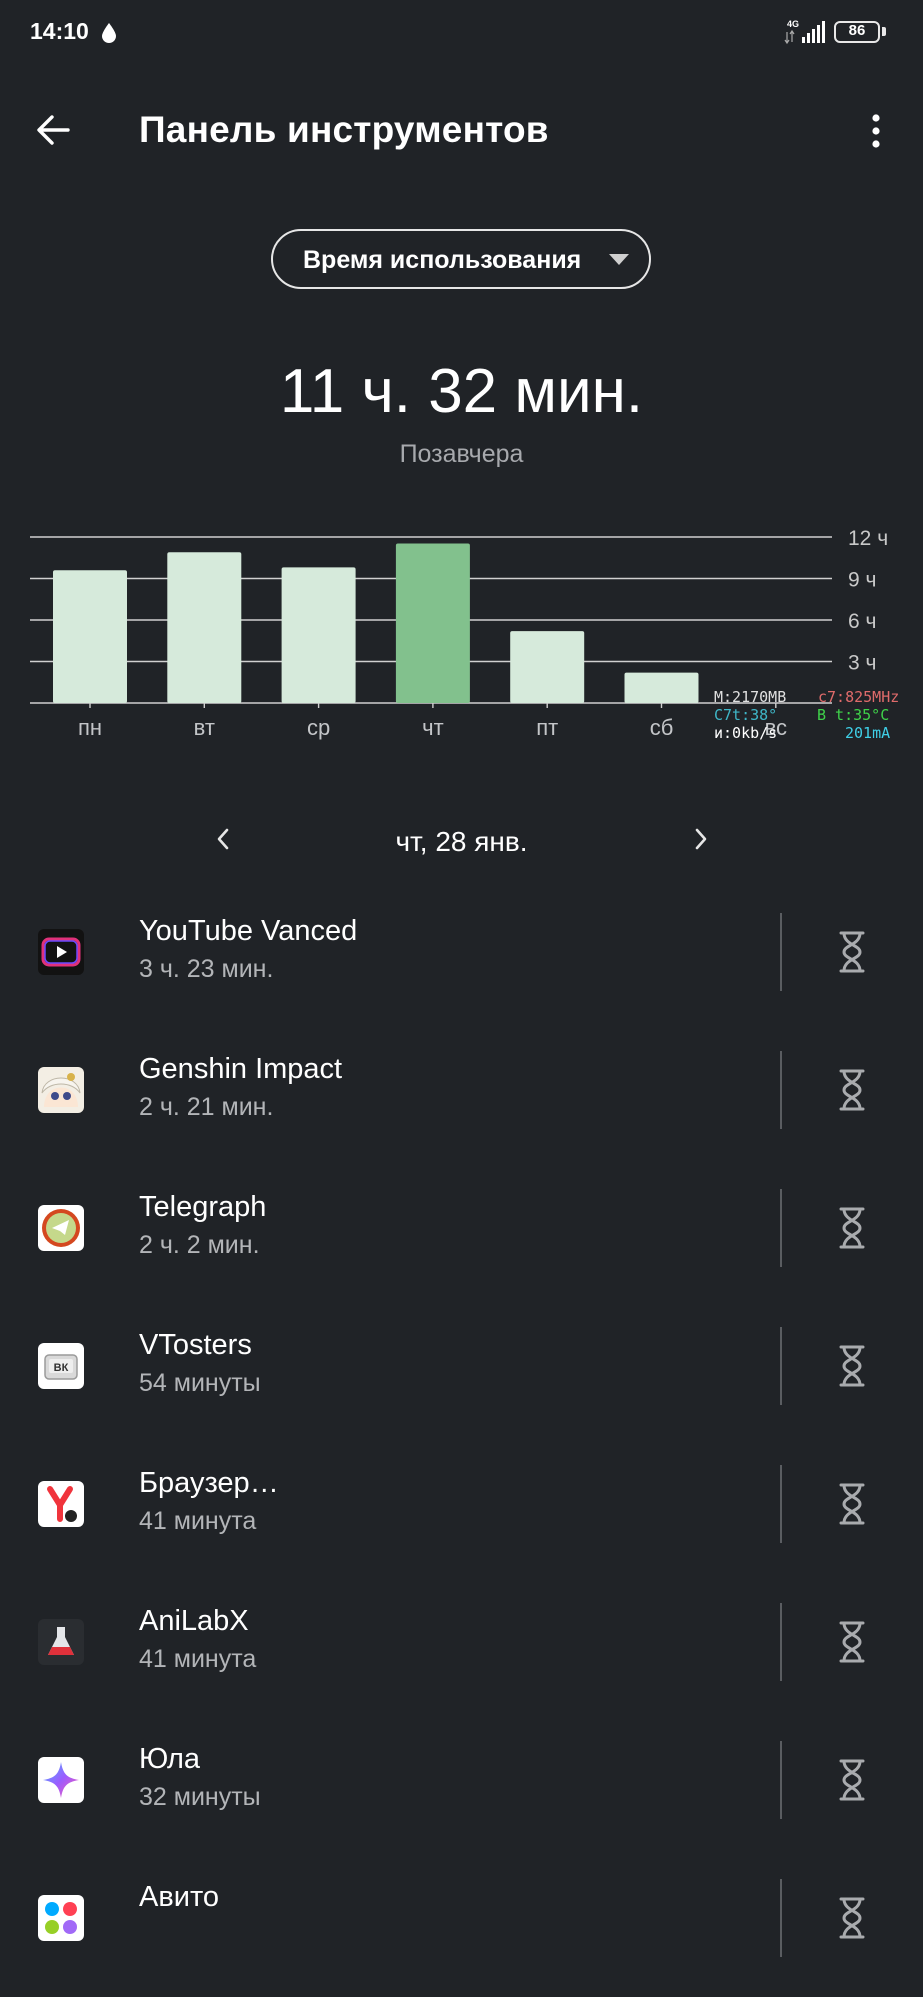 This screenshot has width=923, height=1997. I want to click on chevron-left-icon, so click(223, 839).